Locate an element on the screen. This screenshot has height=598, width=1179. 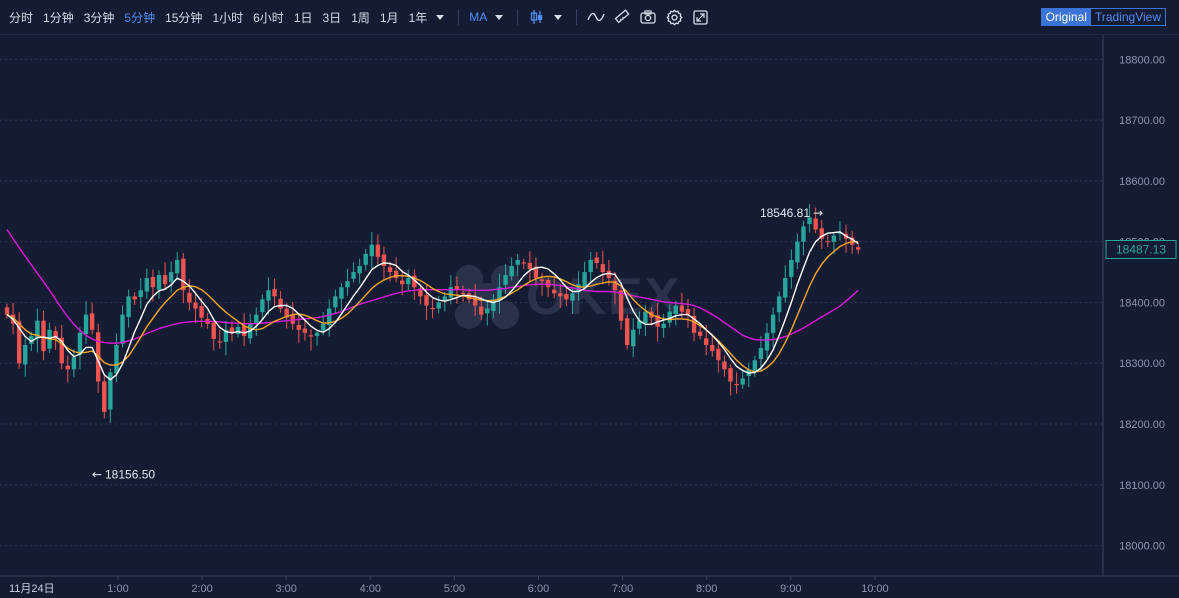
indicator-dropdown is located at coordinates (499, 17).